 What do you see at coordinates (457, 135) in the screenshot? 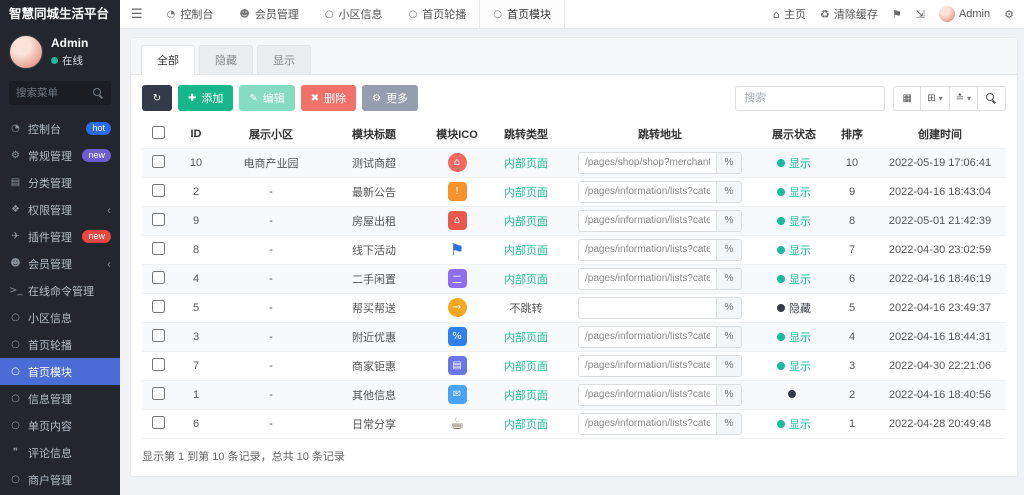
I see `column-header: 模块ICO` at bounding box center [457, 135].